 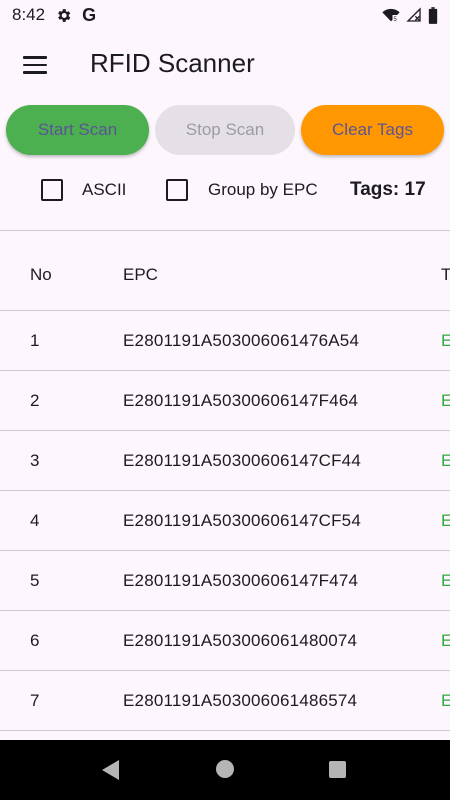 What do you see at coordinates (242, 460) in the screenshot?
I see `row-epc: E2801191A50300606147CF44` at bounding box center [242, 460].